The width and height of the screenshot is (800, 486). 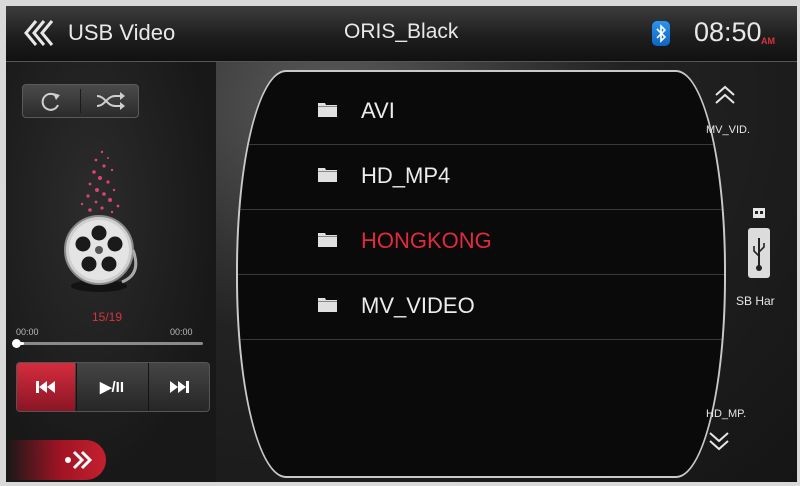 What do you see at coordinates (759, 244) in the screenshot?
I see `usb-drive-icon` at bounding box center [759, 244].